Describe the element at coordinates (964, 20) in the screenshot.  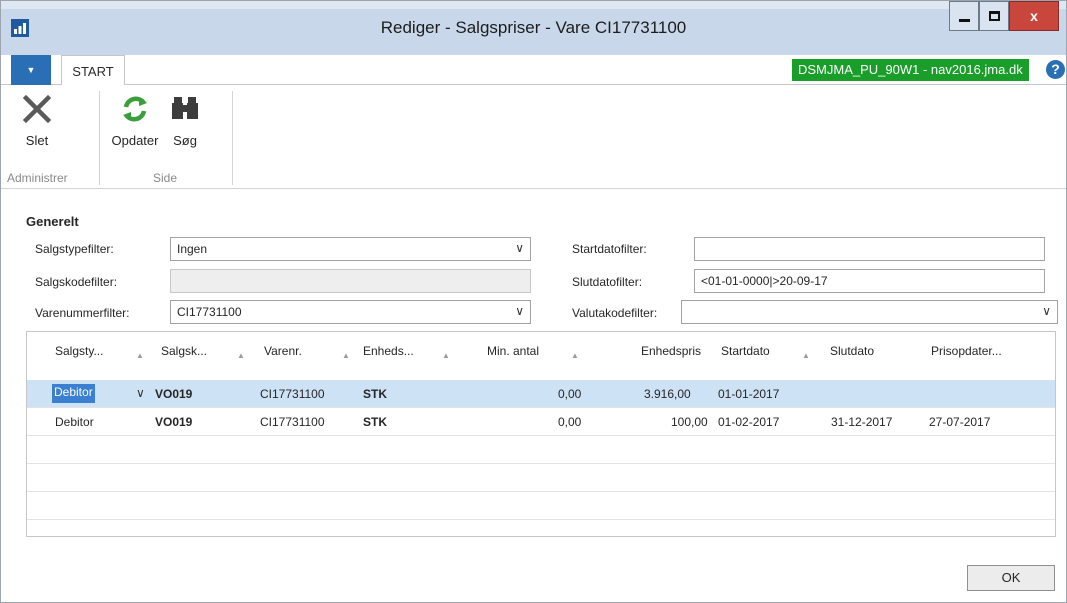
I see `minimize-icon` at that location.